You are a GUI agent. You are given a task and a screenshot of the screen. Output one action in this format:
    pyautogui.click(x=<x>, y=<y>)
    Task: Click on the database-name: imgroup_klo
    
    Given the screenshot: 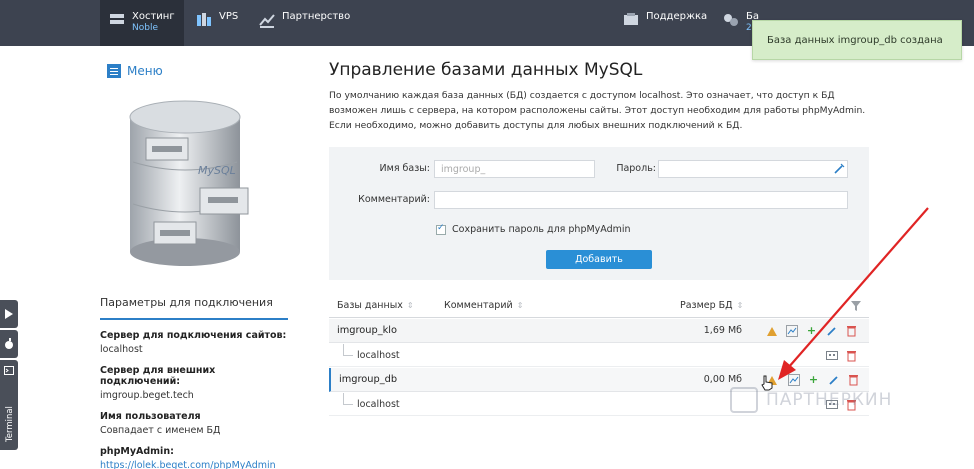 What is the action you would take?
    pyautogui.click(x=367, y=330)
    